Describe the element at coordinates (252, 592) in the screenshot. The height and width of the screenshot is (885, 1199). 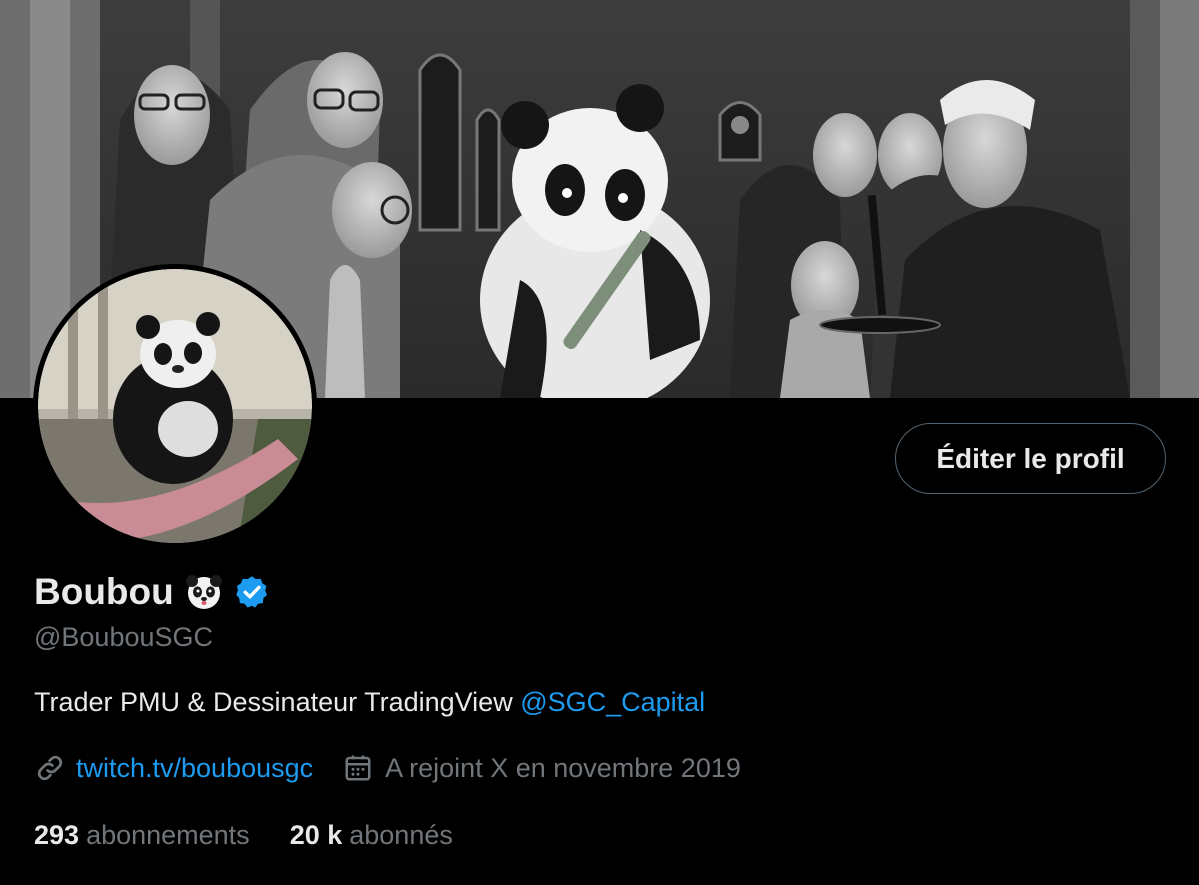
I see `verified-badge-icon` at that location.